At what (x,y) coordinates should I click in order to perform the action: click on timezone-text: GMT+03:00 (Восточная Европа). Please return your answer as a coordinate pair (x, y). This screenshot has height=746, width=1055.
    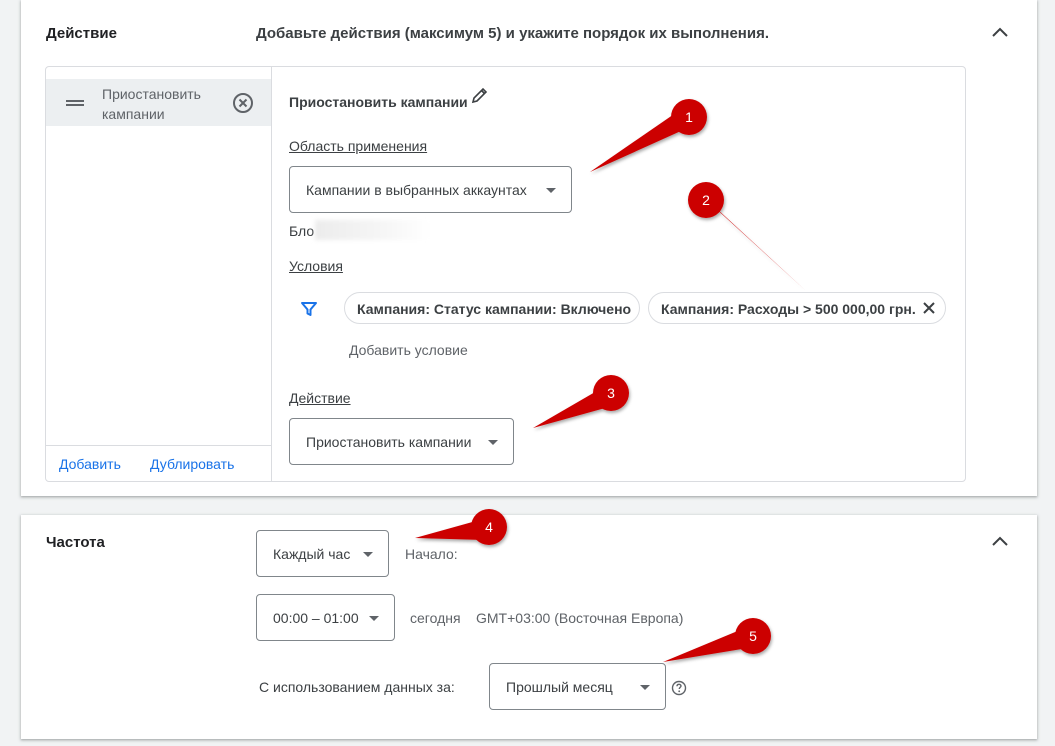
    Looking at the image, I should click on (580, 618).